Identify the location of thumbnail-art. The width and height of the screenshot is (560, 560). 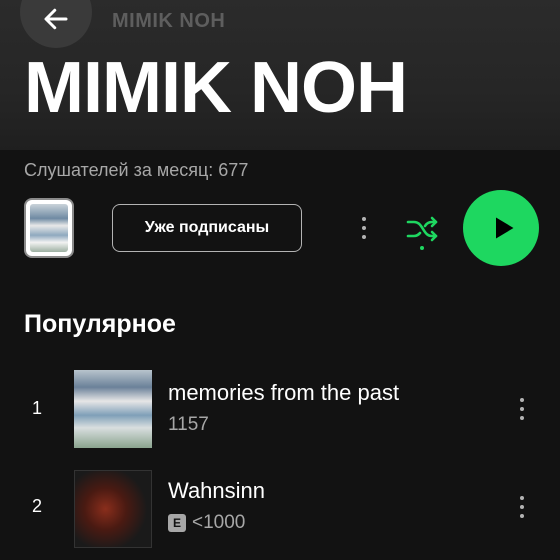
(49, 228).